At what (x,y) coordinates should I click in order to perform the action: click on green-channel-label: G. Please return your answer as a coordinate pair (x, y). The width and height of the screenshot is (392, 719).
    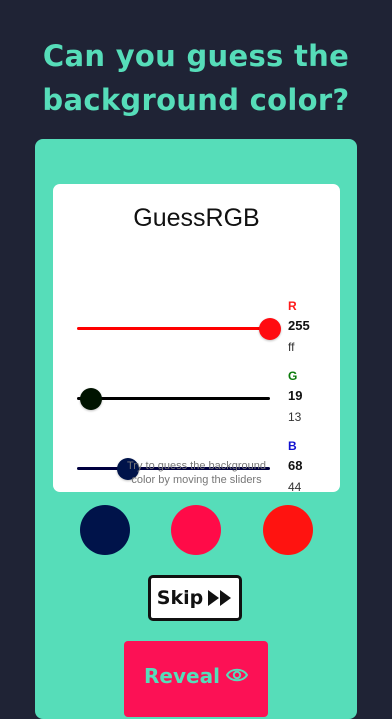
    Looking at the image, I should click on (293, 376).